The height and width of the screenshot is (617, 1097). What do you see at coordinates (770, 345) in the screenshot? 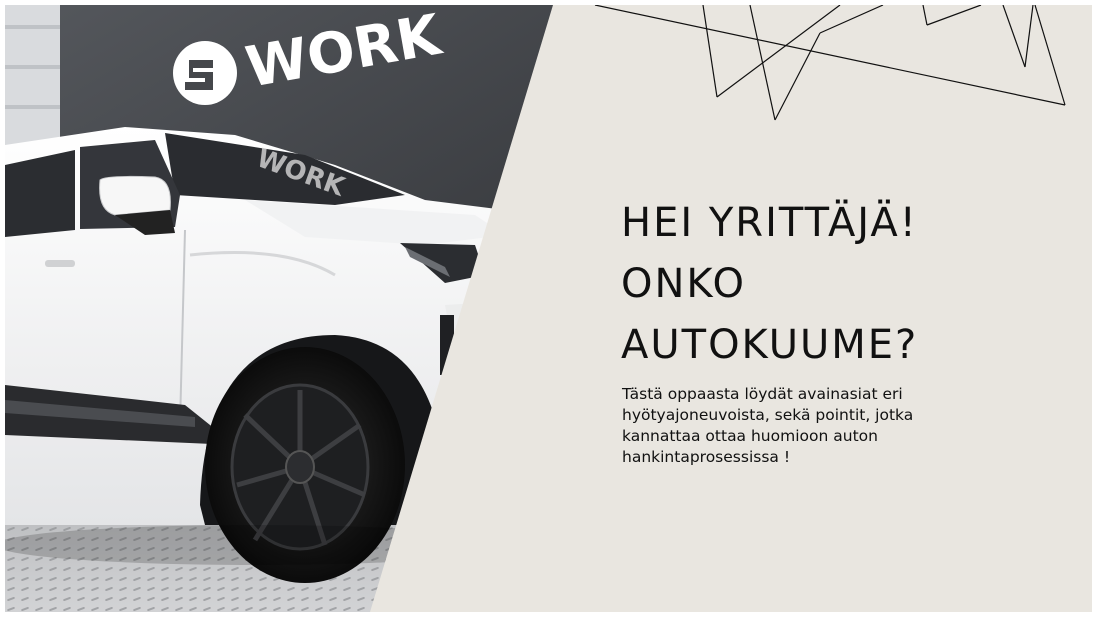
I see `title-line-3: AUTOKUUME?` at bounding box center [770, 345].